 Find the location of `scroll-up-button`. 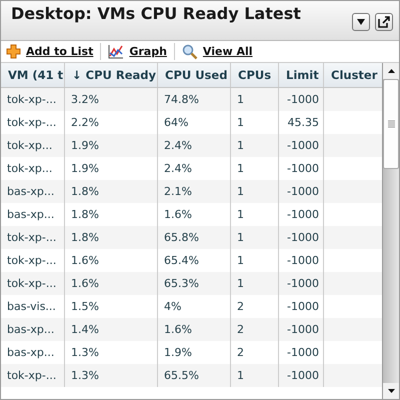

scroll-up-button is located at coordinates (391, 71).